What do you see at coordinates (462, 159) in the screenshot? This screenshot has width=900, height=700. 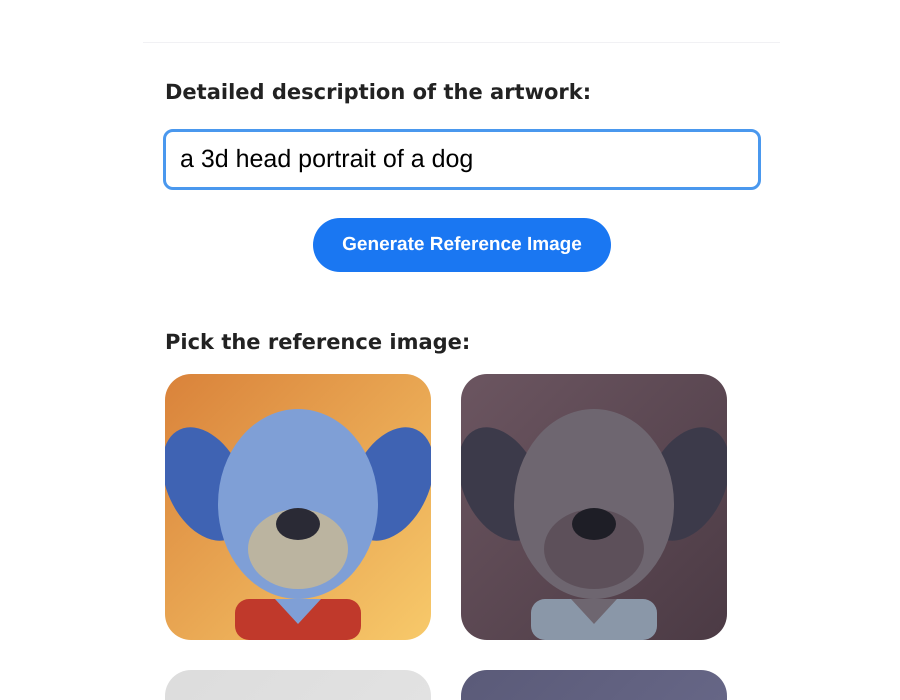 I see `description-field: a 3d head portrait of a dog` at bounding box center [462, 159].